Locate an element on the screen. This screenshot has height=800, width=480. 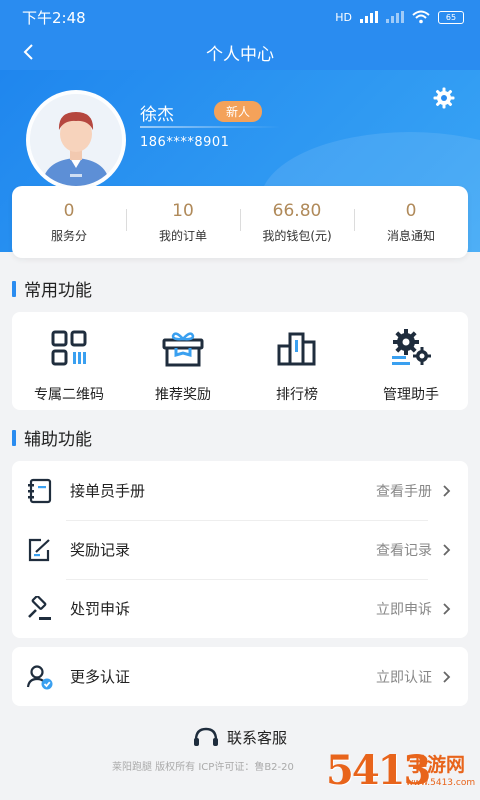
func-label: 专属二维码 is located at coordinates (69, 395).